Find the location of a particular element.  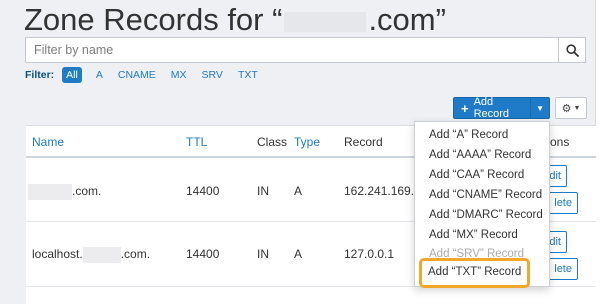

menu-item-add-dmarc: Add “DMARC” Record is located at coordinates (486, 215).